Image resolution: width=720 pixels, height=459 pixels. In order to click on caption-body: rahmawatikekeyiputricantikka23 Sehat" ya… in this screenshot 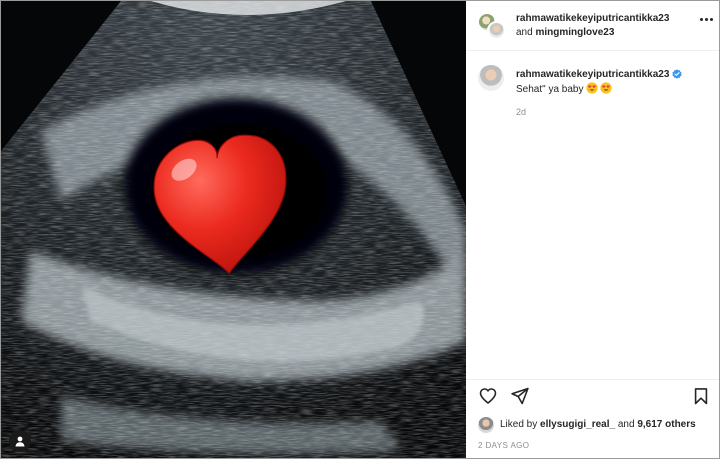, I will do `click(616, 93)`.